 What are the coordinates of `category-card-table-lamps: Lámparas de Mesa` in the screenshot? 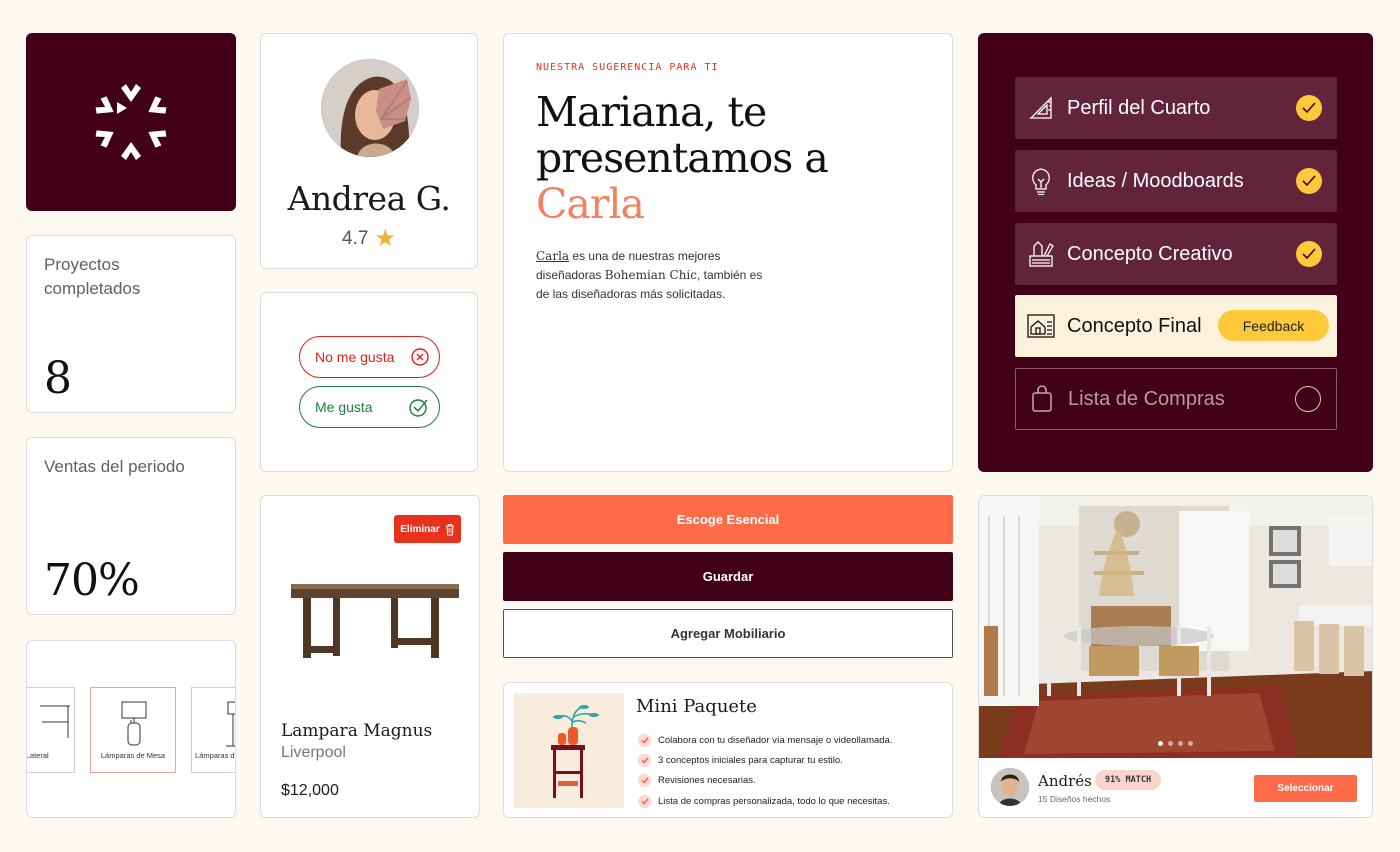 It's located at (133, 730).